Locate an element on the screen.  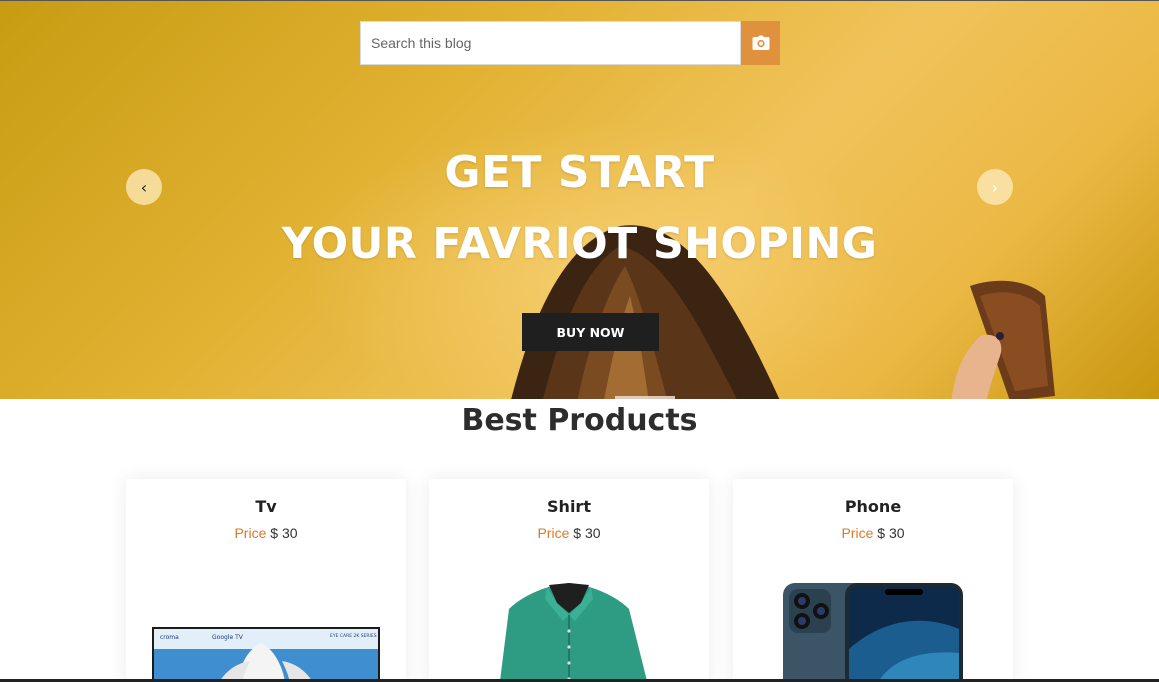
product-name: Shirt is located at coordinates (569, 506).